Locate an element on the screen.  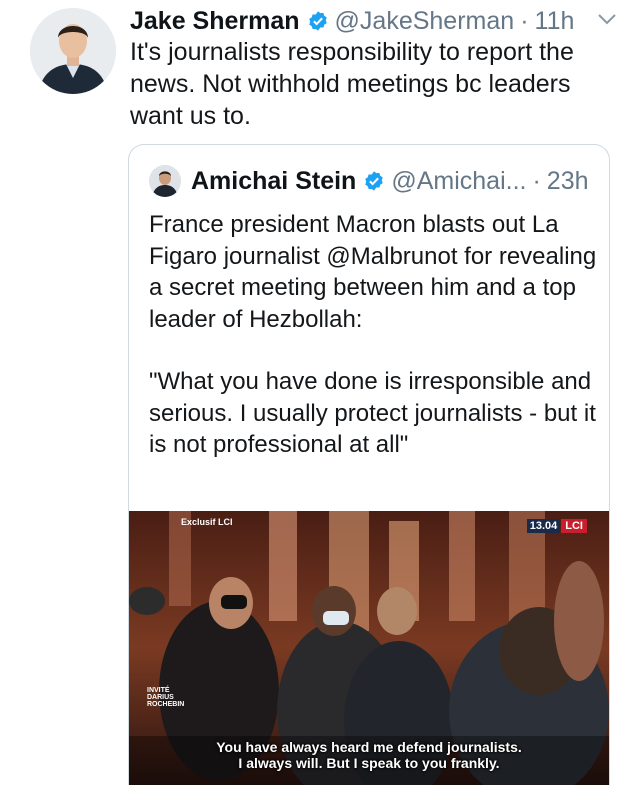
lower-third-caption: INVITÉ DARIUS ROCHEBIN is located at coordinates (165, 697).